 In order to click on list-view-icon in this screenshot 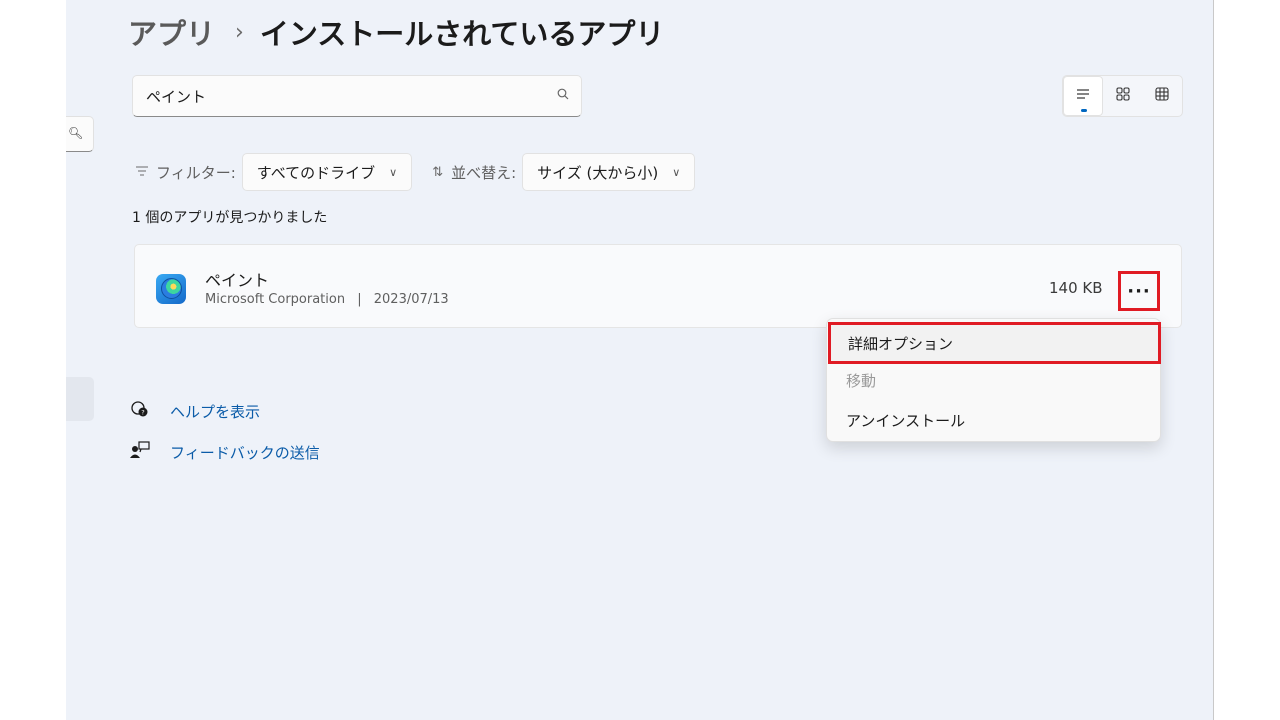, I will do `click(1083, 96)`.